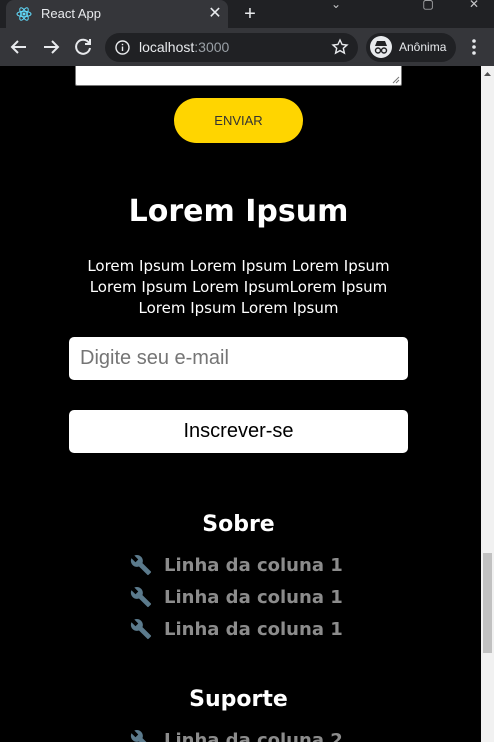 The height and width of the screenshot is (742, 494). I want to click on vertical-scrollbar, so click(487, 404).